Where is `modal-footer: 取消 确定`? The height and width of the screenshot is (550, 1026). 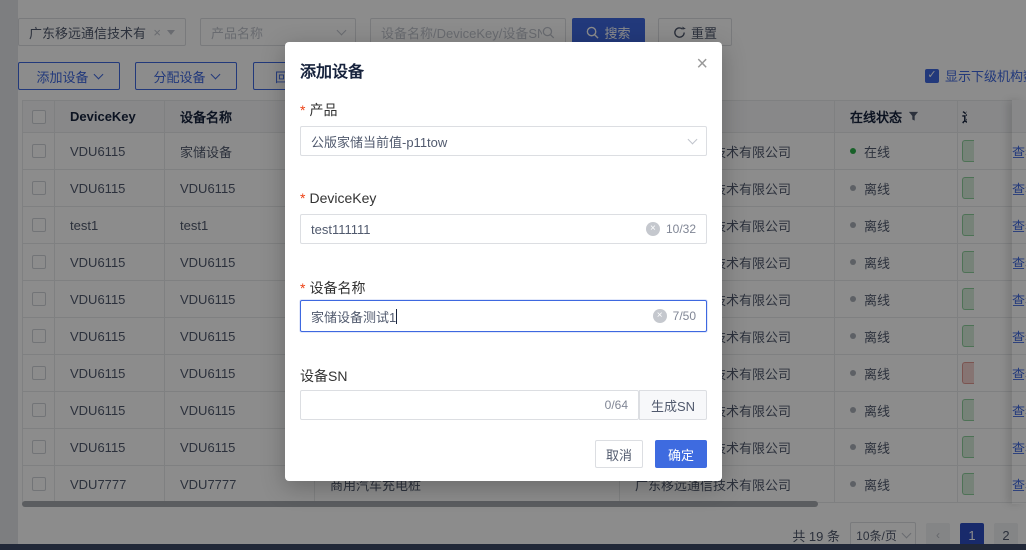 modal-footer: 取消 确定 is located at coordinates (651, 454).